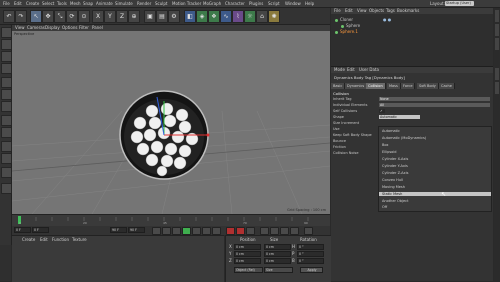 The image size is (500, 282). Describe the element at coordinates (262, 16) in the screenshot. I see `camera-icon: ⌂` at that location.